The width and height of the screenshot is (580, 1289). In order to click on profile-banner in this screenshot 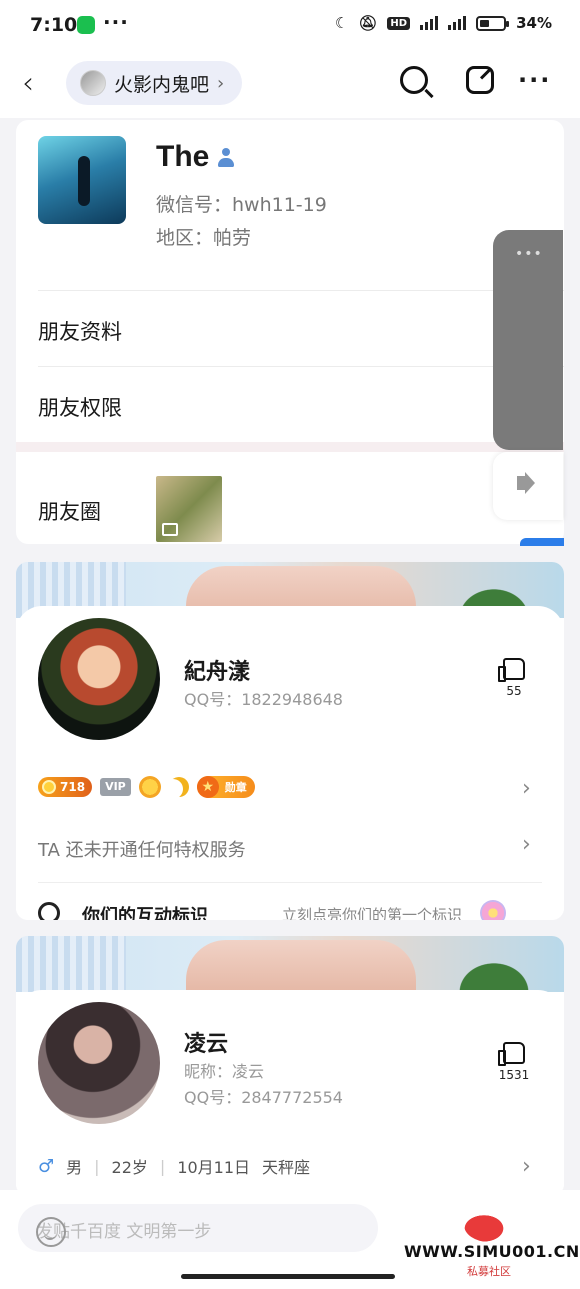, I will do `click(290, 964)`.